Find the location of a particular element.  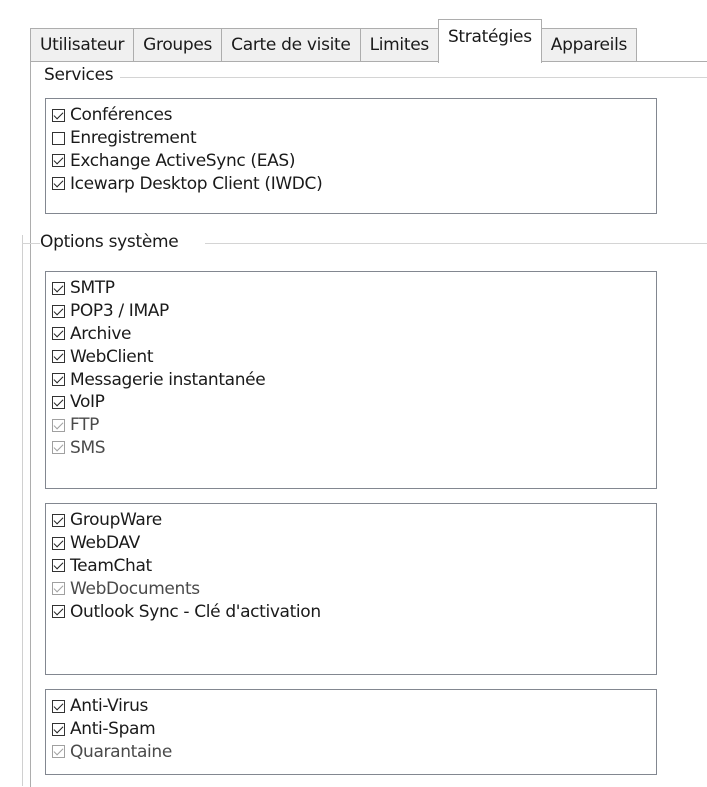

checkbox-item-messagerie-instantanee: Messagerie instantanée is located at coordinates (351, 379).